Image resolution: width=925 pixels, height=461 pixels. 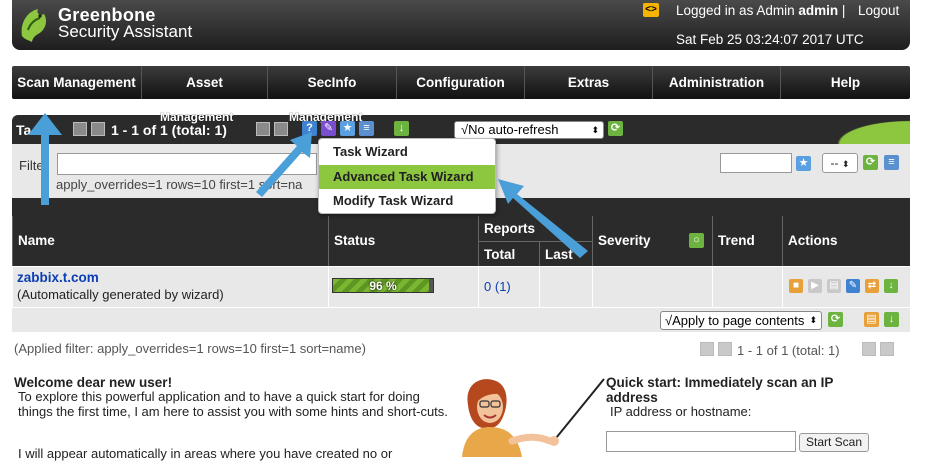 What do you see at coordinates (328, 128) in the screenshot?
I see `wizard-icon: ✎` at bounding box center [328, 128].